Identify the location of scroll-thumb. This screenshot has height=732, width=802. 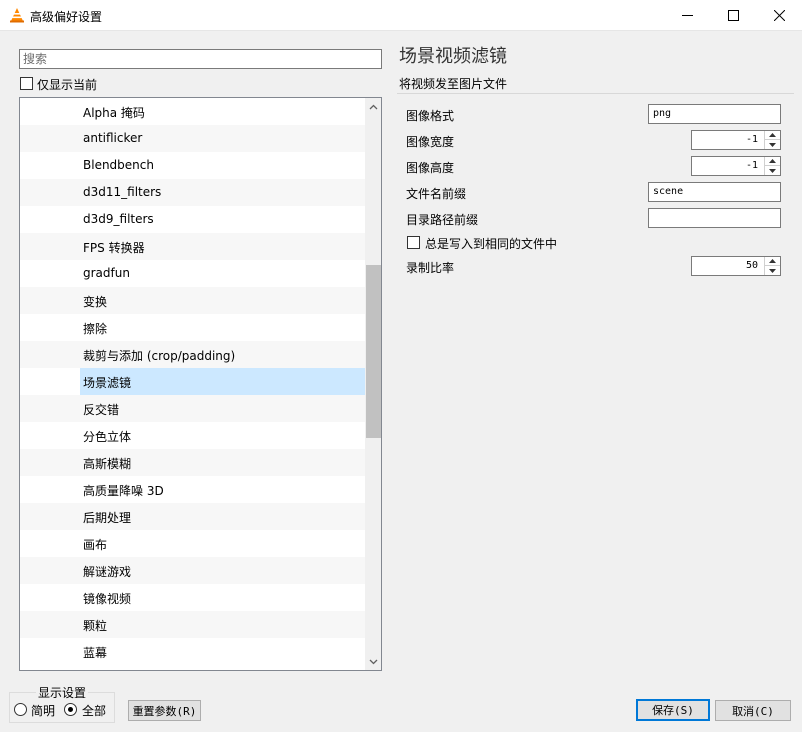
(373, 351).